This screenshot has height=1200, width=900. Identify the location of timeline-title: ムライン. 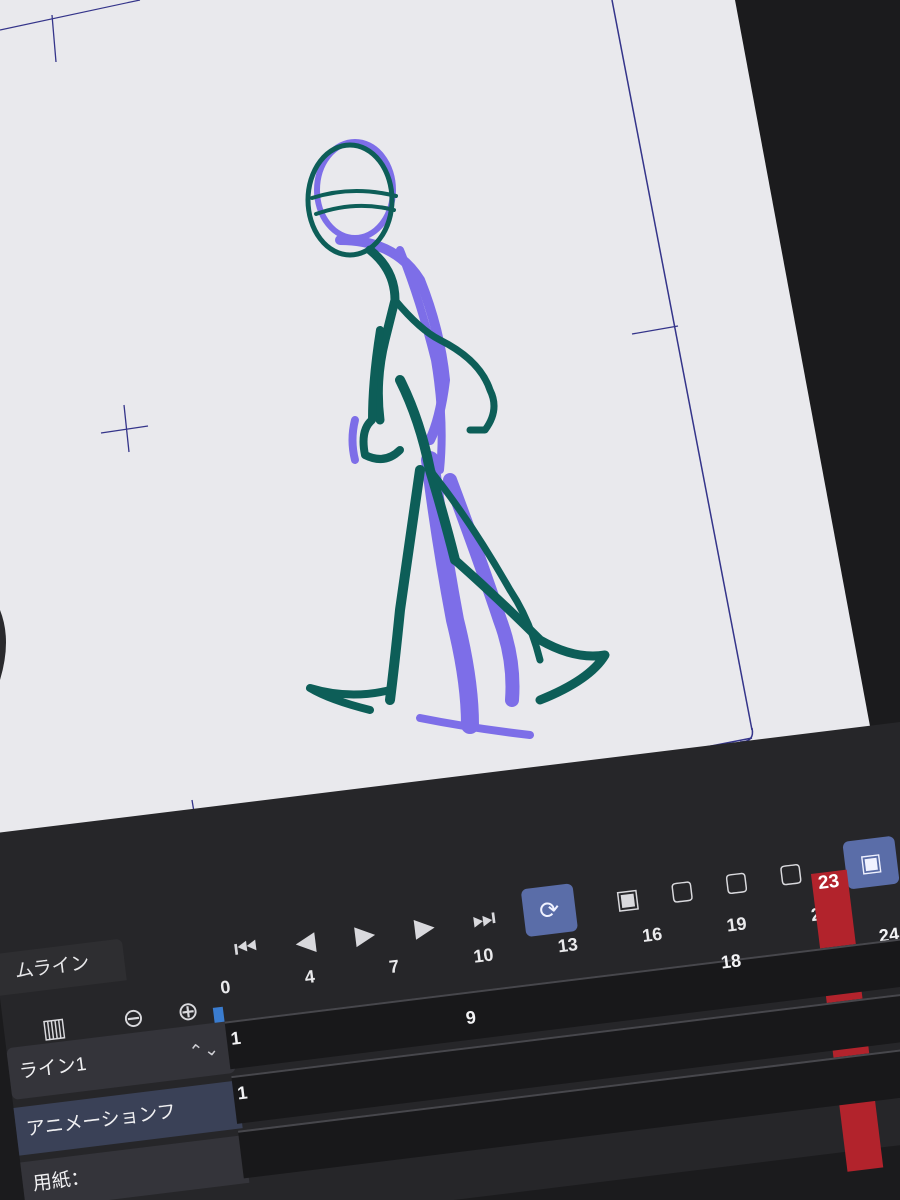
(63, 967).